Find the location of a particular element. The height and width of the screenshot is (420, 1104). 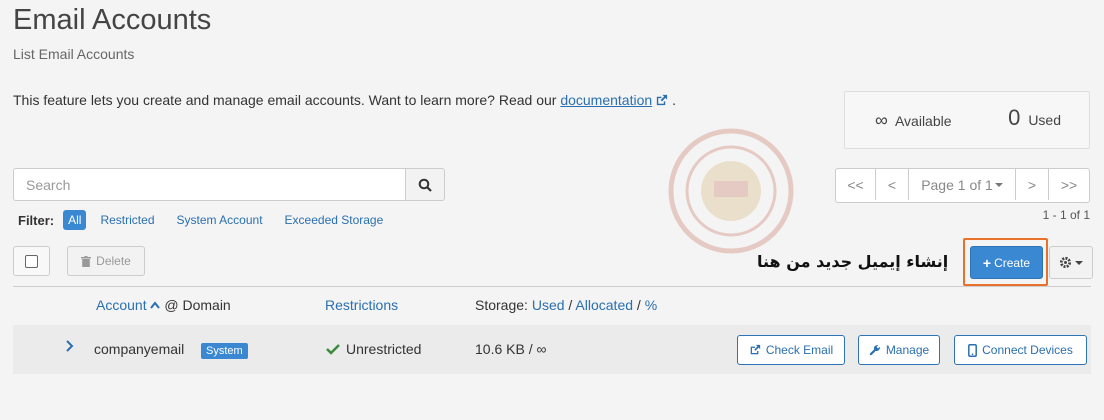

account-column-header: Account @ Domain is located at coordinates (163, 305).